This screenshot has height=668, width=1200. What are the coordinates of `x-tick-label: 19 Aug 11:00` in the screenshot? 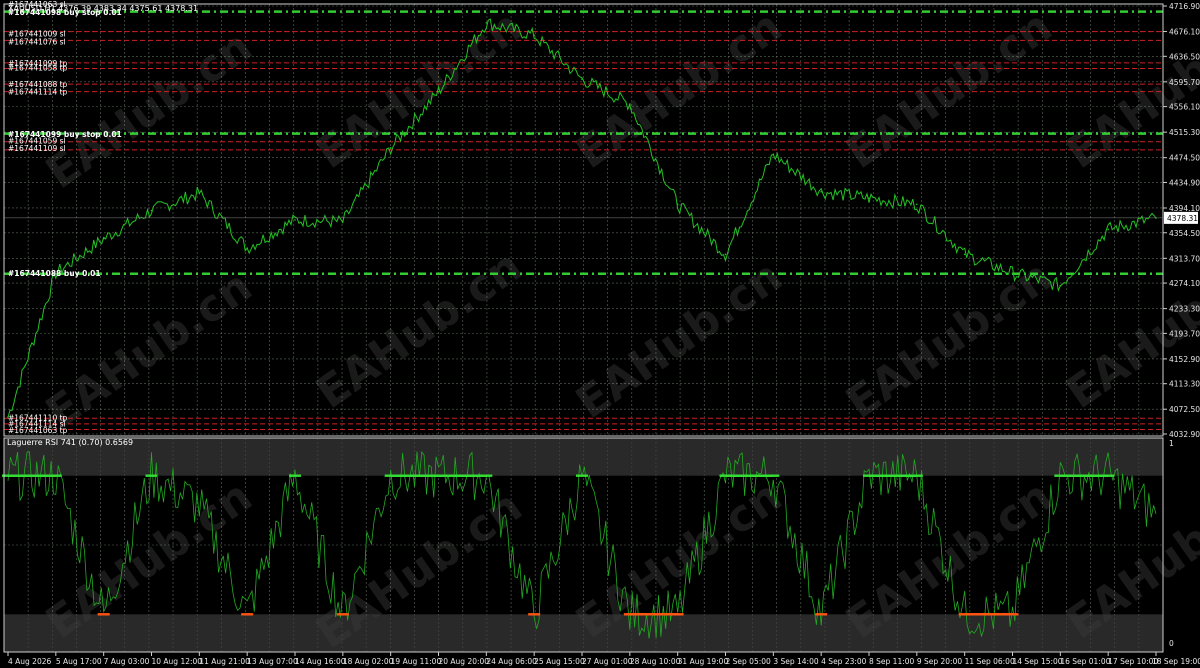 It's located at (416, 661).